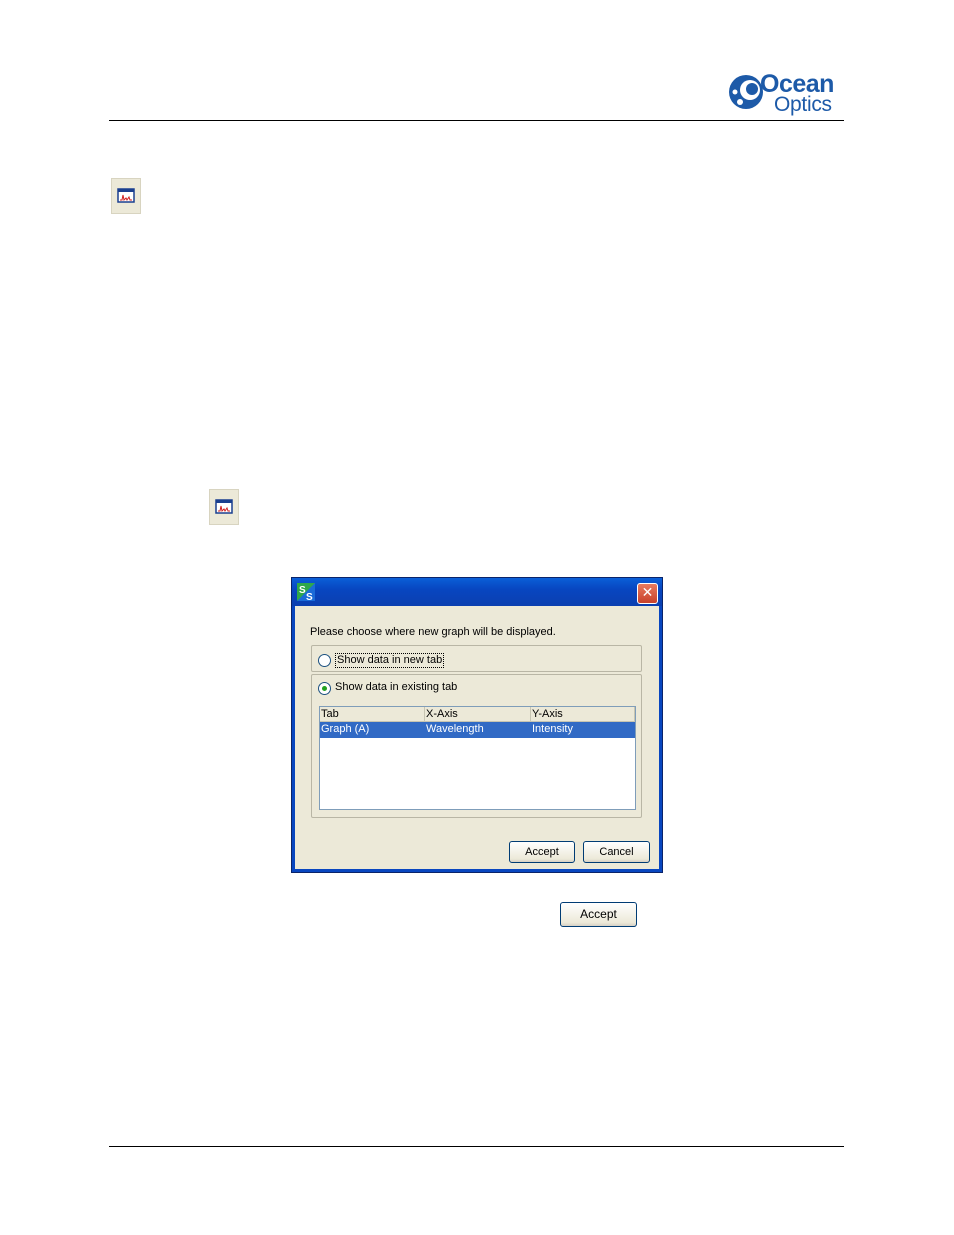 The width and height of the screenshot is (954, 1235). What do you see at coordinates (477, 592) in the screenshot?
I see `dialog-titlebar: S S ✕` at bounding box center [477, 592].